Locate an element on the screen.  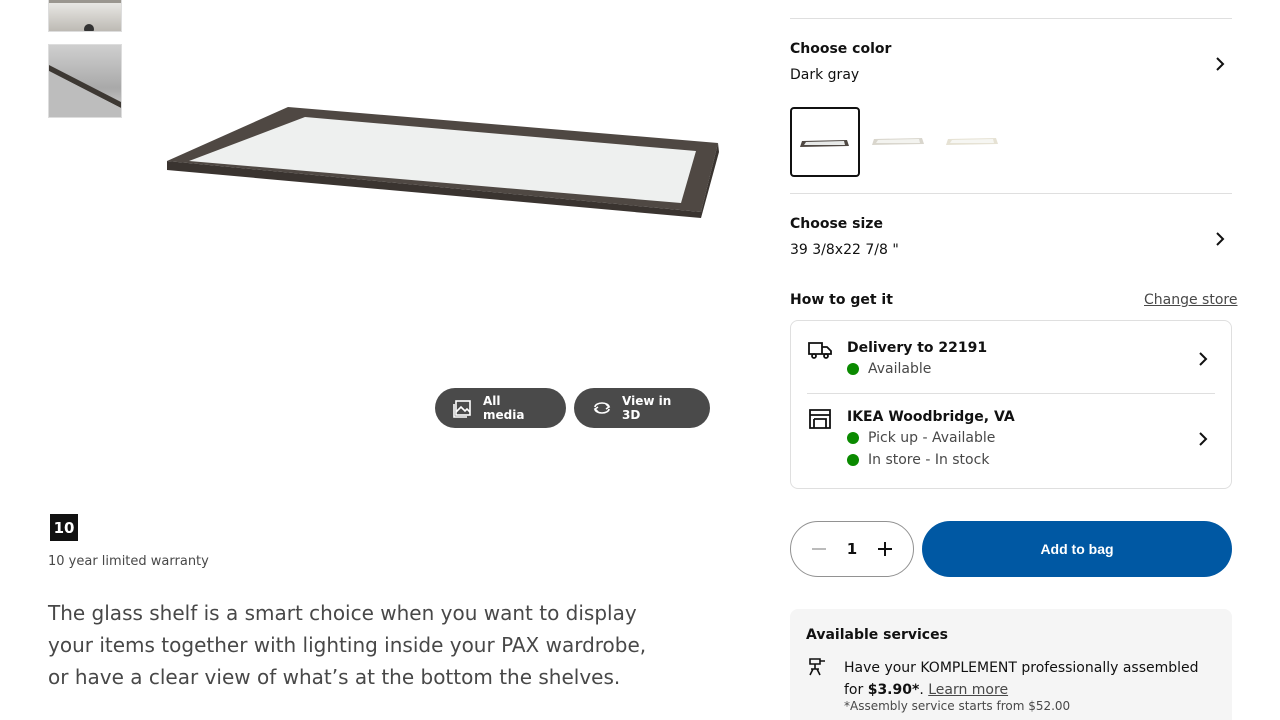
delivery-status-text: Available is located at coordinates (900, 369).